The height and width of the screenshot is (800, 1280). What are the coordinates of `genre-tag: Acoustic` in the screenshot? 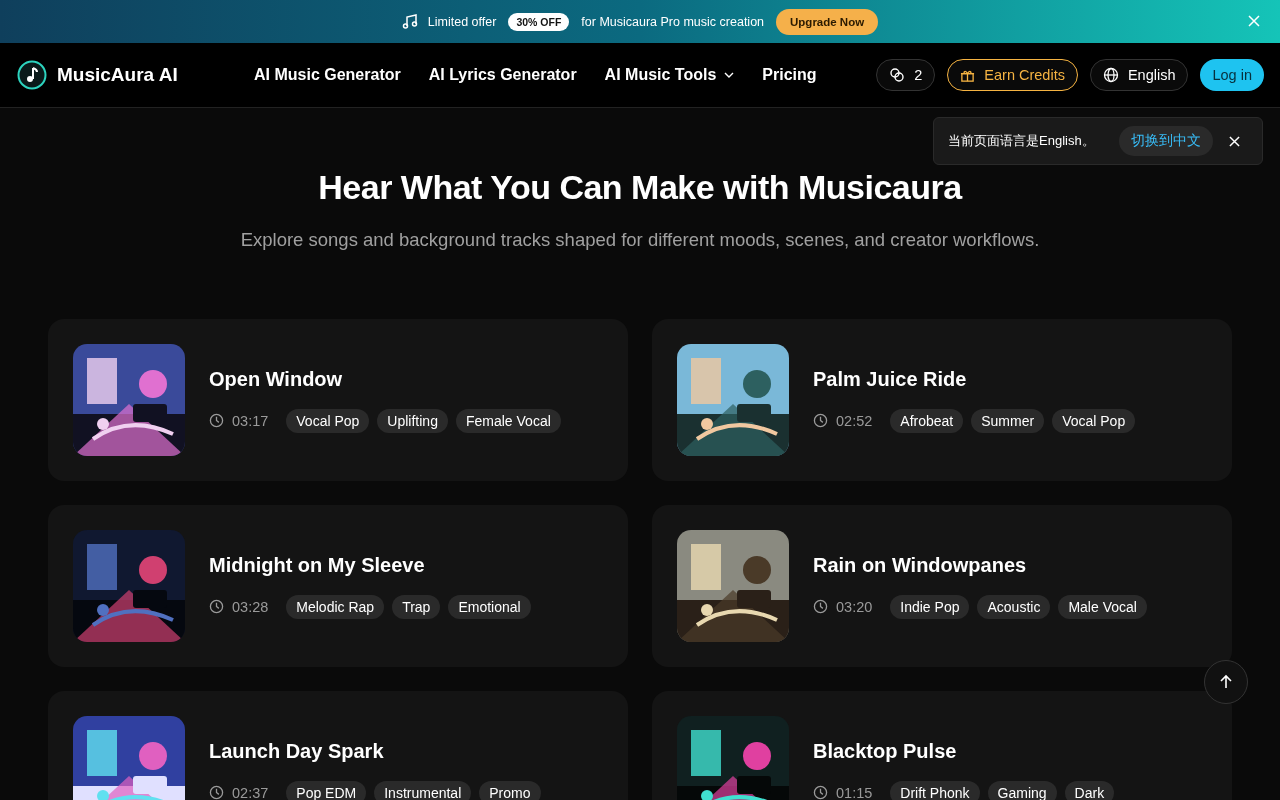 It's located at (1014, 606).